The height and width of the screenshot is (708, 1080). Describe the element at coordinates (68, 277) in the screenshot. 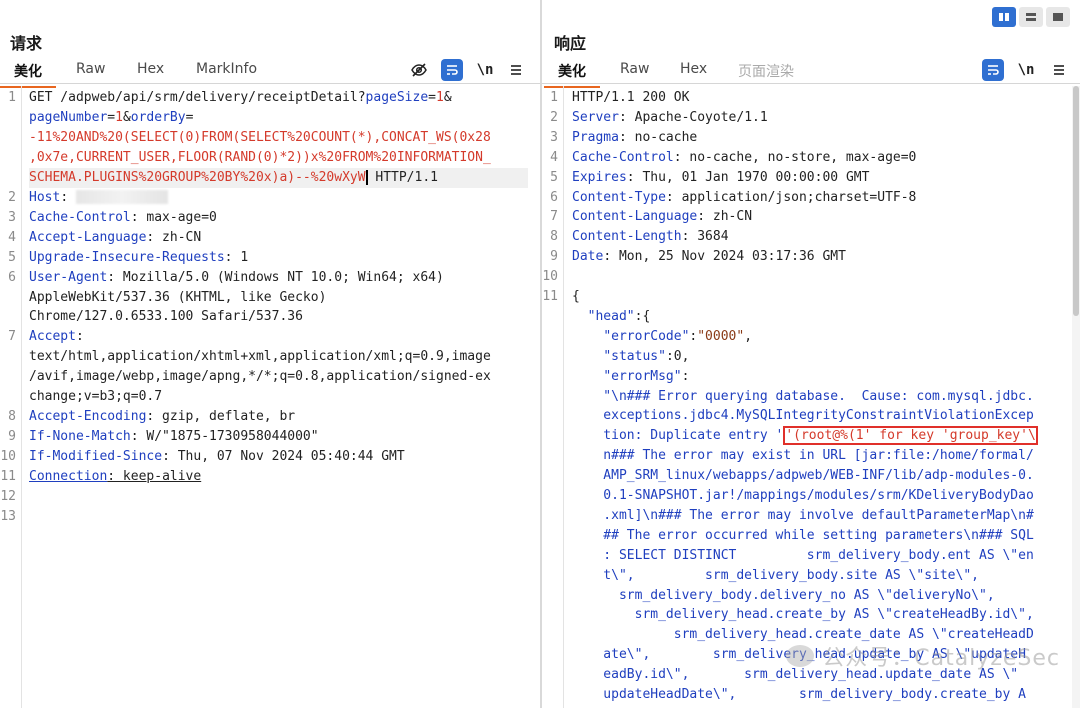

I see `code-token: User-Agent` at that location.